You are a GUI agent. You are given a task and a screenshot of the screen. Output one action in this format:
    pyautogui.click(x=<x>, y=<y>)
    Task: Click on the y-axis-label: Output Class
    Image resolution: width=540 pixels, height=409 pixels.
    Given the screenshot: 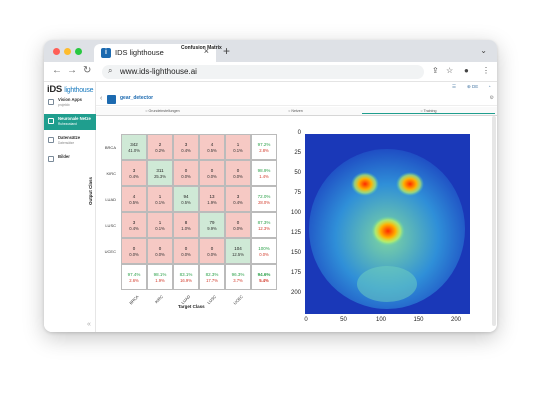 What is the action you would take?
    pyautogui.click(x=90, y=190)
    